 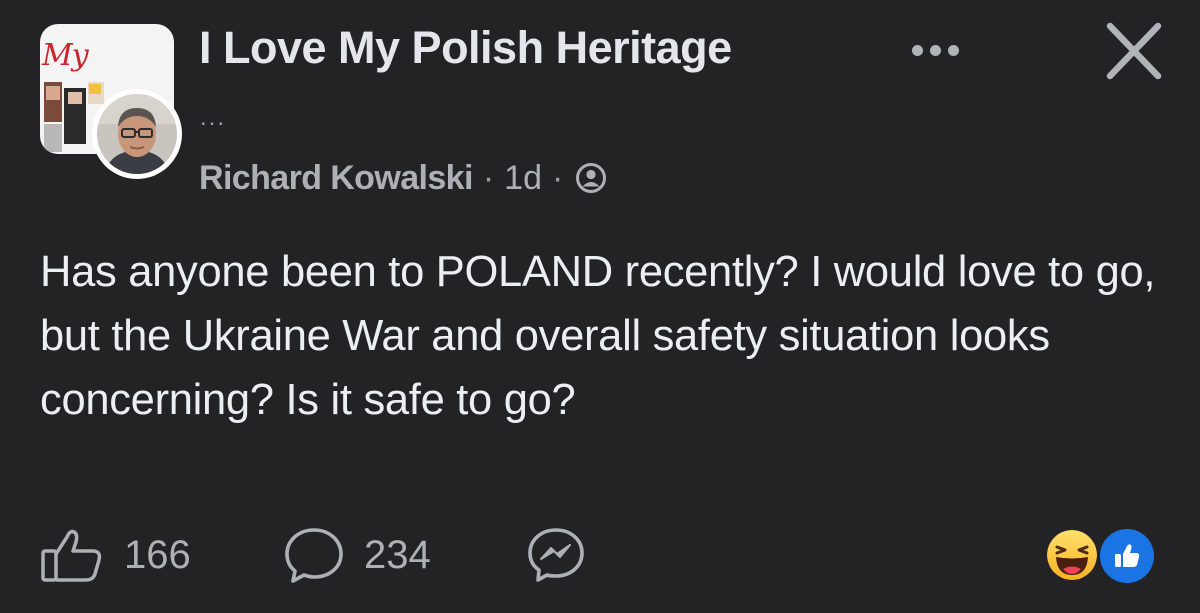 What do you see at coordinates (314, 555) in the screenshot?
I see `comment-bubble-icon` at bounding box center [314, 555].